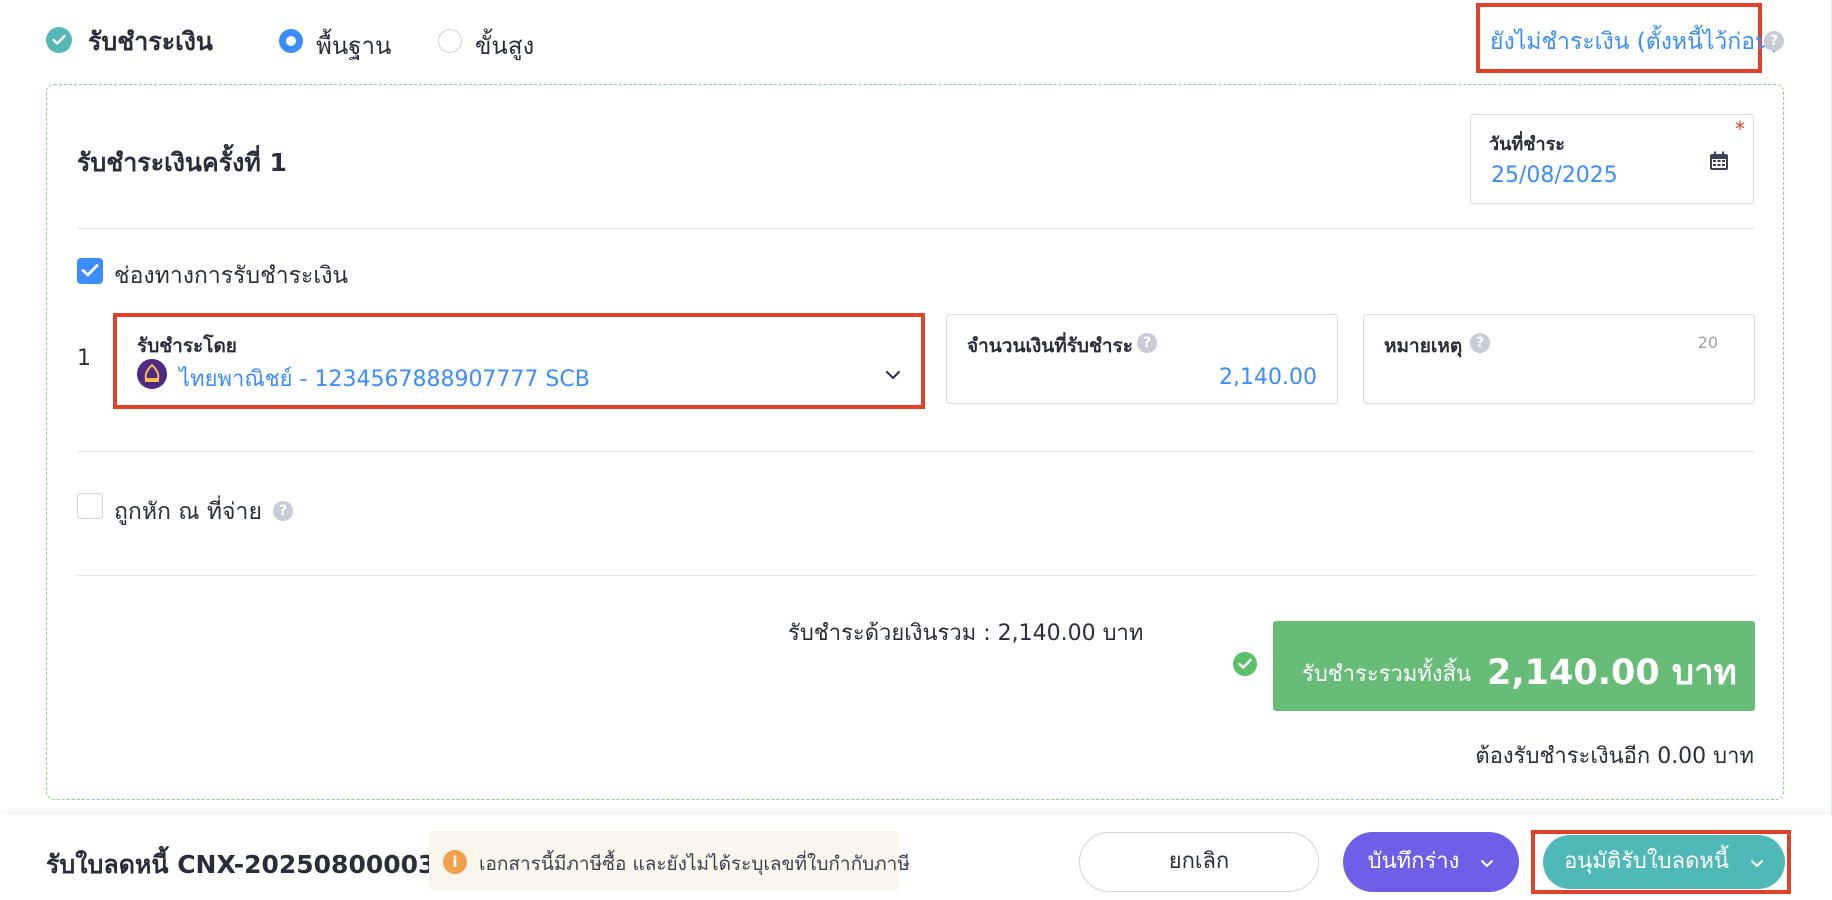 This screenshot has height=900, width=1832. What do you see at coordinates (1423, 346) in the screenshot?
I see `note-label: หมายเหตุ` at bounding box center [1423, 346].